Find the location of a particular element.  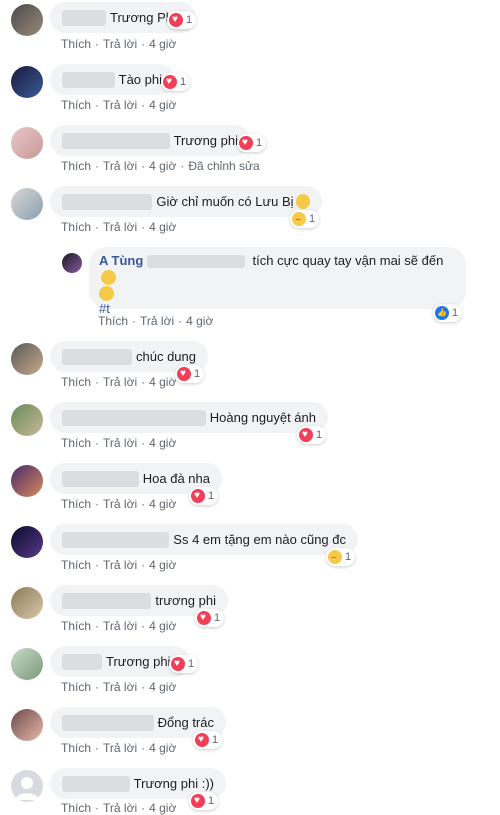

comment-text: Trương phi :)) is located at coordinates (173, 783).